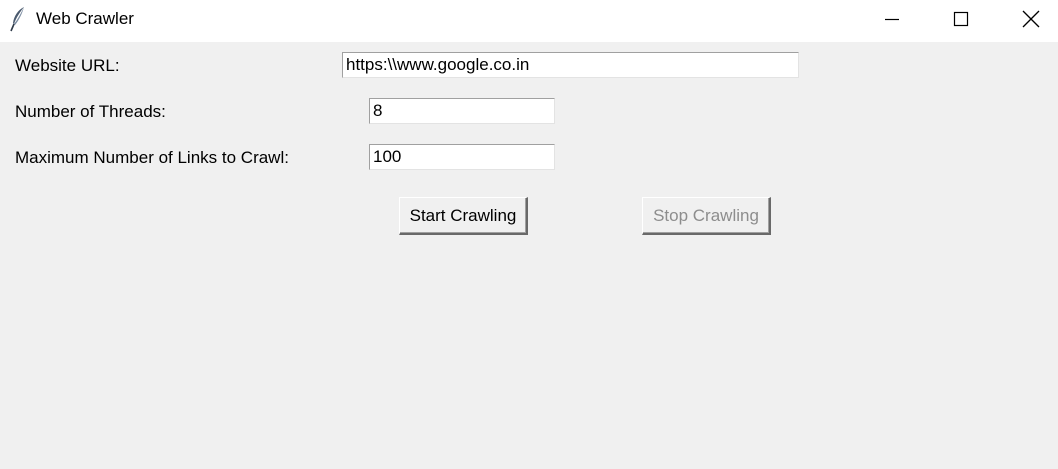 The image size is (1058, 469). I want to click on close-button, so click(1027, 19).